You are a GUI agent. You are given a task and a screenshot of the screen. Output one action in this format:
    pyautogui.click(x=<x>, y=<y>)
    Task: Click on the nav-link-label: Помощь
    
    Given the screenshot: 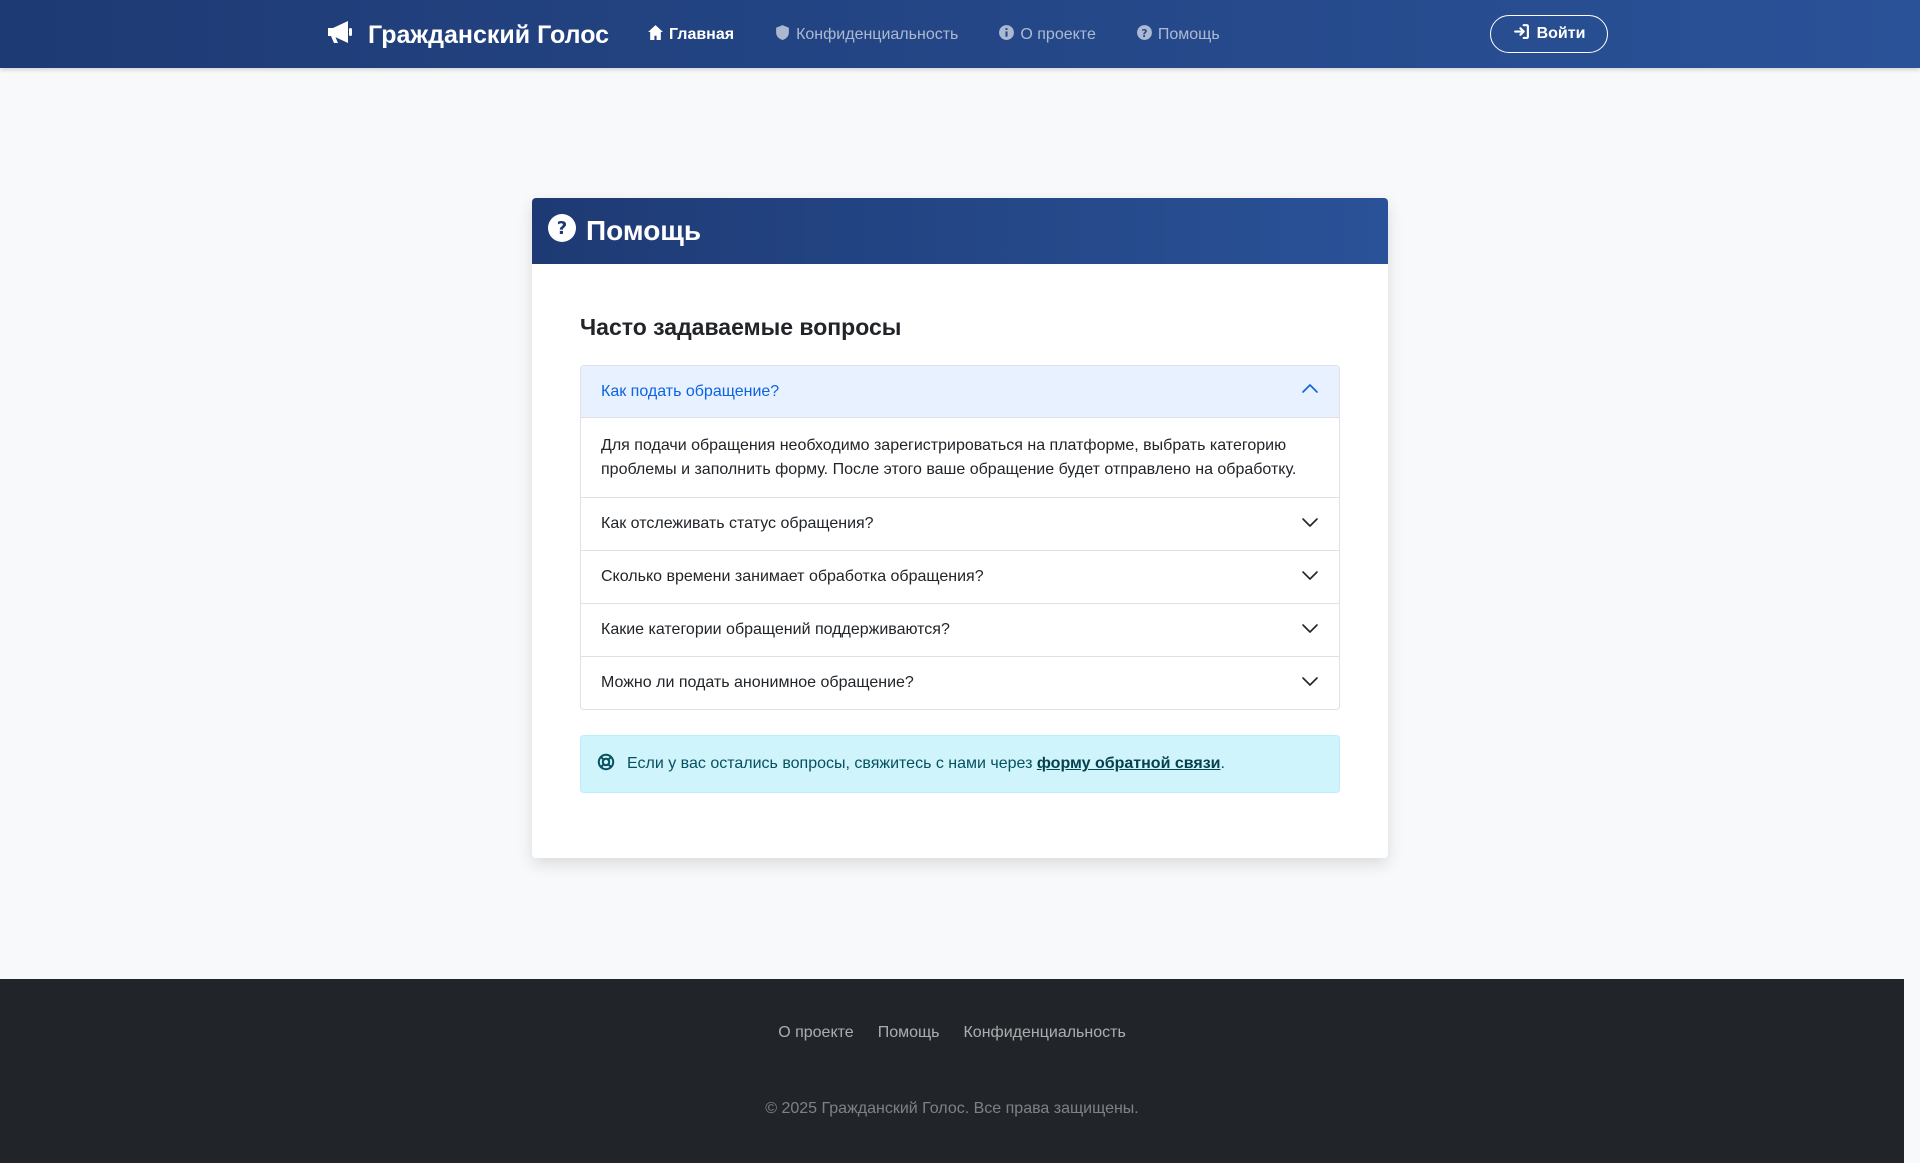 What is the action you would take?
    pyautogui.click(x=1188, y=34)
    